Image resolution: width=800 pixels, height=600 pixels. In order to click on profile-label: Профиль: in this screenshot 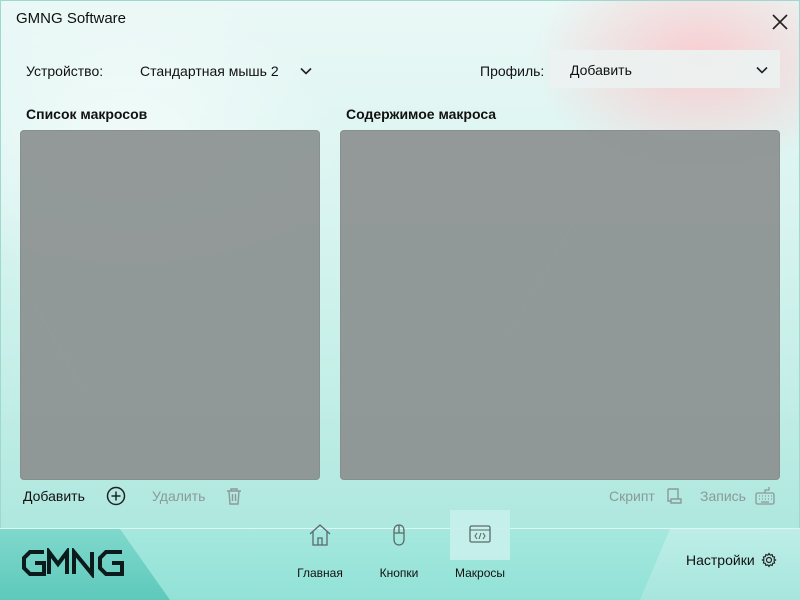, I will do `click(512, 71)`.